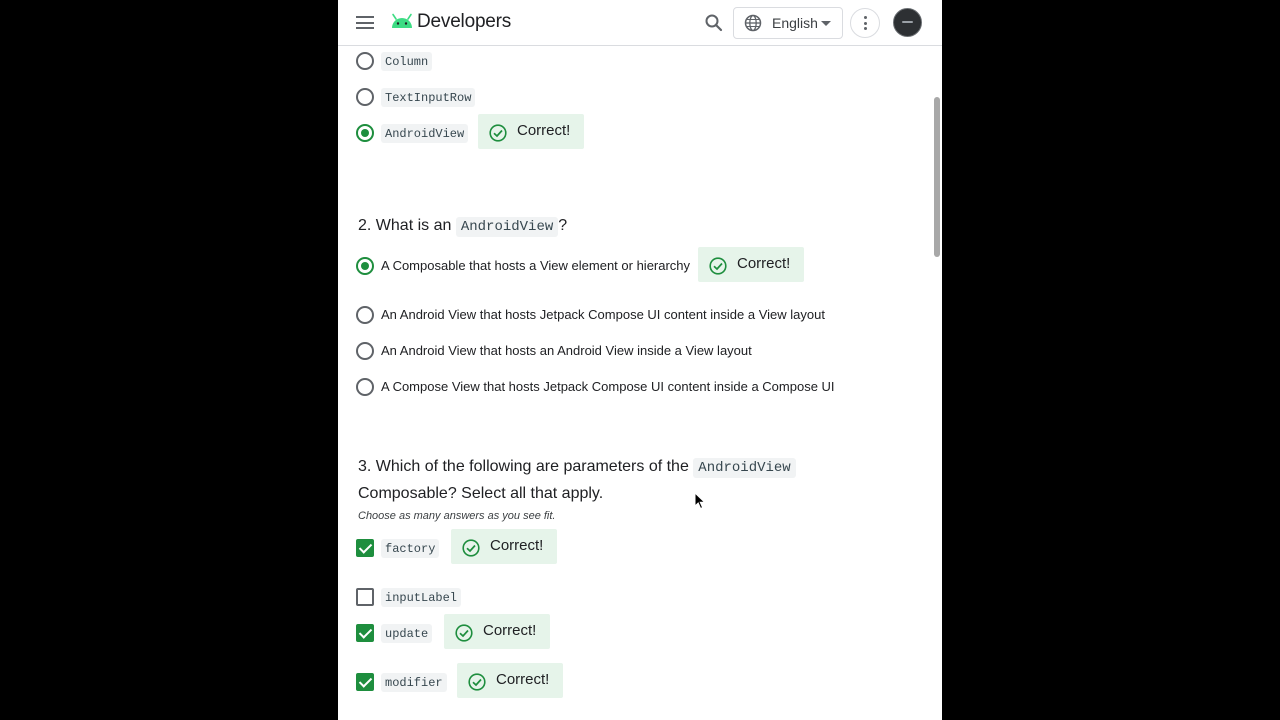 The width and height of the screenshot is (1280, 720). What do you see at coordinates (481, 493) in the screenshot?
I see `question-3-title-line2: Composable? Select all that apply.` at bounding box center [481, 493].